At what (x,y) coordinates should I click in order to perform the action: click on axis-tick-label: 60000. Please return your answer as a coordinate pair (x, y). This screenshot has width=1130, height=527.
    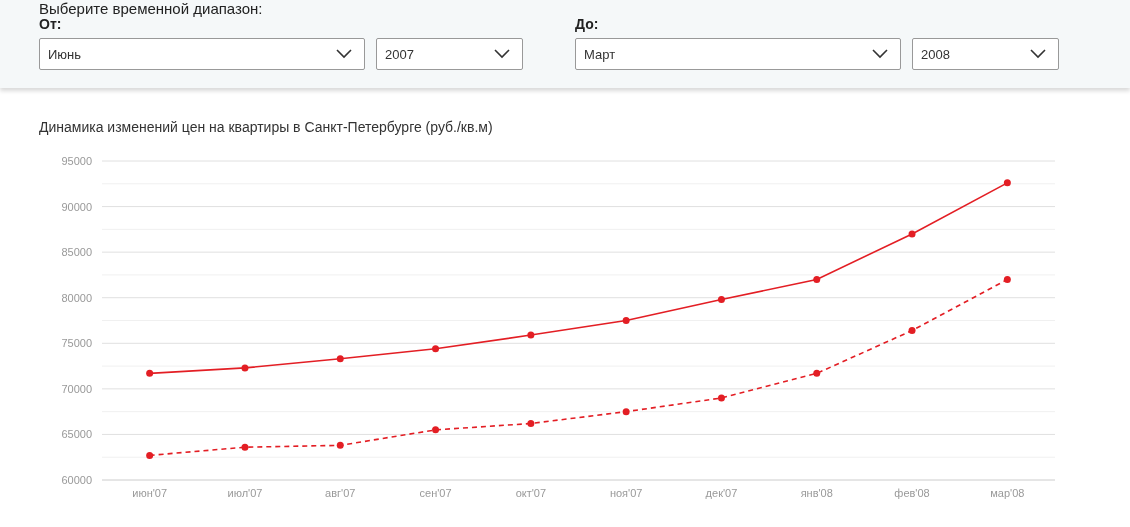
    Looking at the image, I should click on (76, 480).